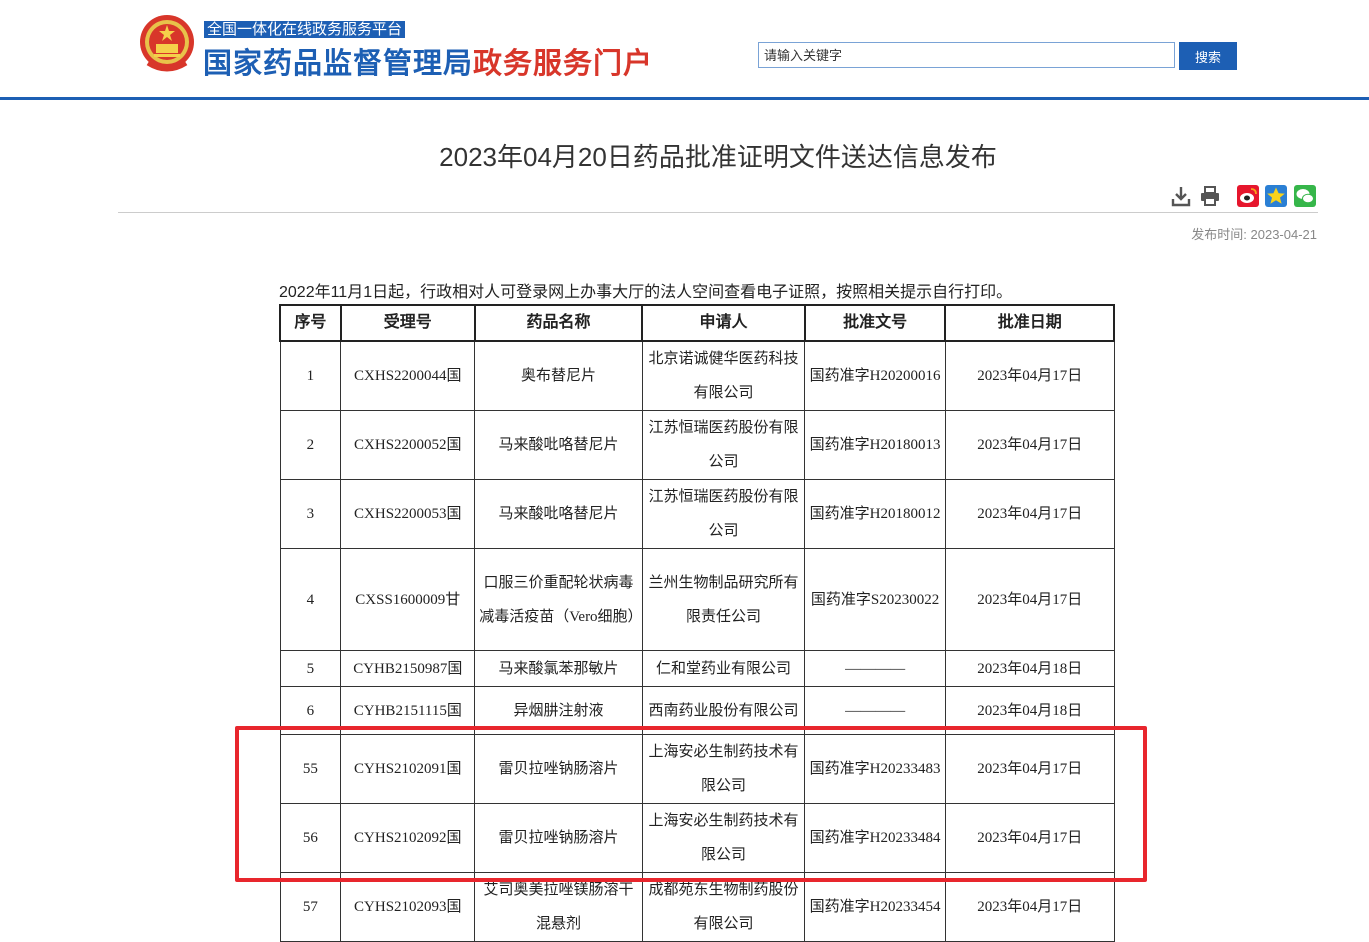 The image size is (1369, 942). Describe the element at coordinates (691, 804) in the screenshot. I see `highlight-box` at that location.